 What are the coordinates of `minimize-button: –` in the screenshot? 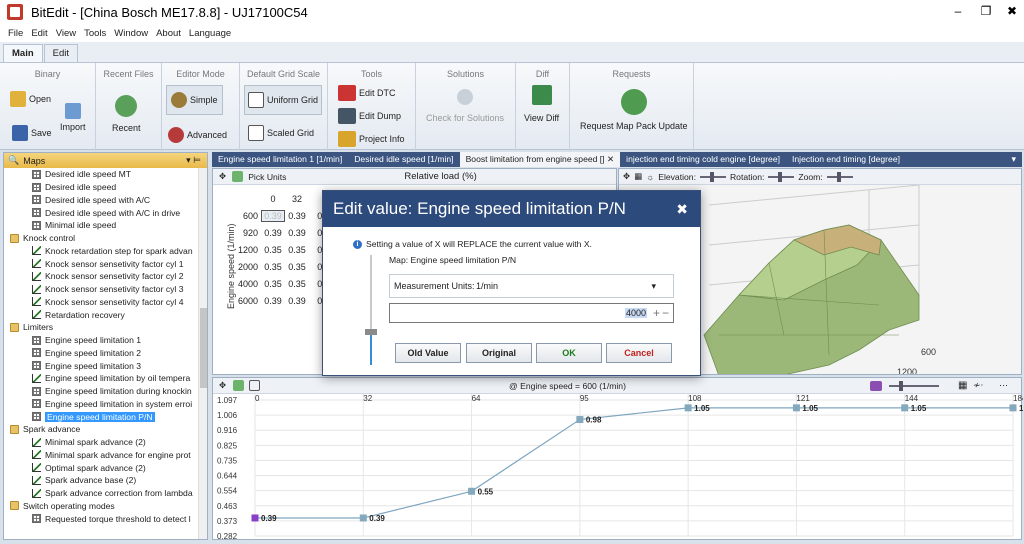 It's located at (958, 11).